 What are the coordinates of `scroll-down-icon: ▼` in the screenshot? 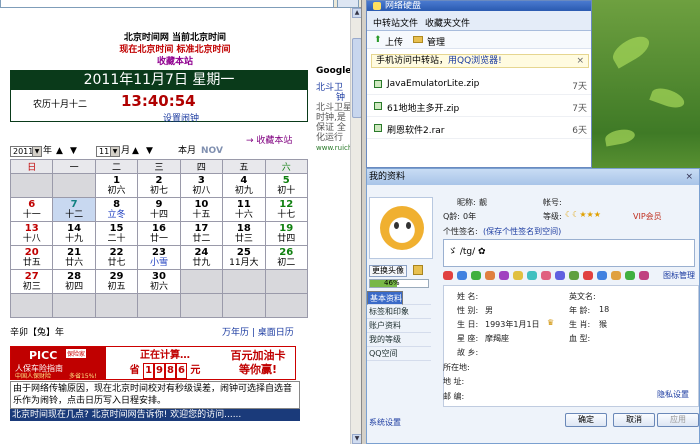 It's located at (356, 439).